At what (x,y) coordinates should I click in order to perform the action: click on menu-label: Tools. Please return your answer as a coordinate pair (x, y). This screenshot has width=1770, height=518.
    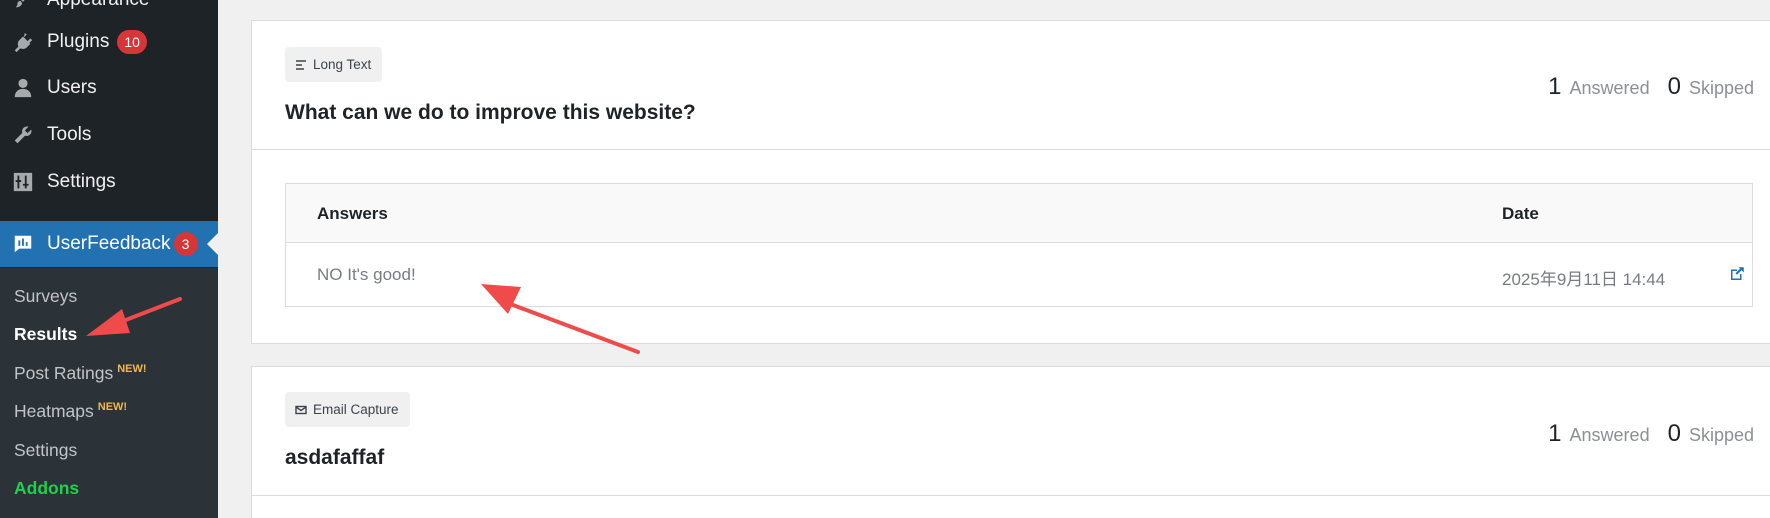
    Looking at the image, I should click on (69, 134).